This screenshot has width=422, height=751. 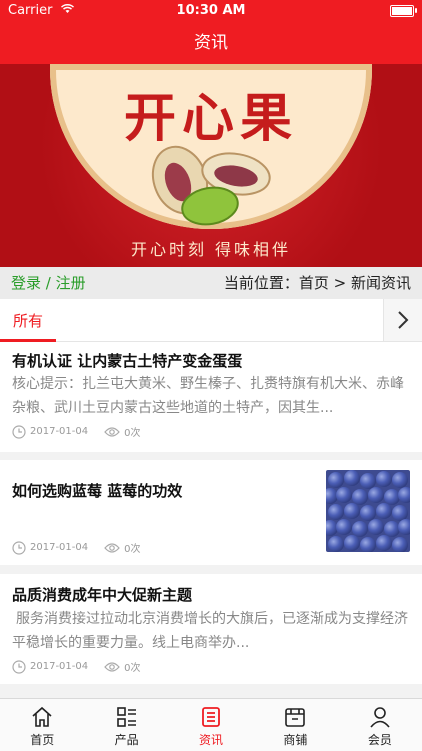 I want to click on home-icon, so click(x=42, y=716).